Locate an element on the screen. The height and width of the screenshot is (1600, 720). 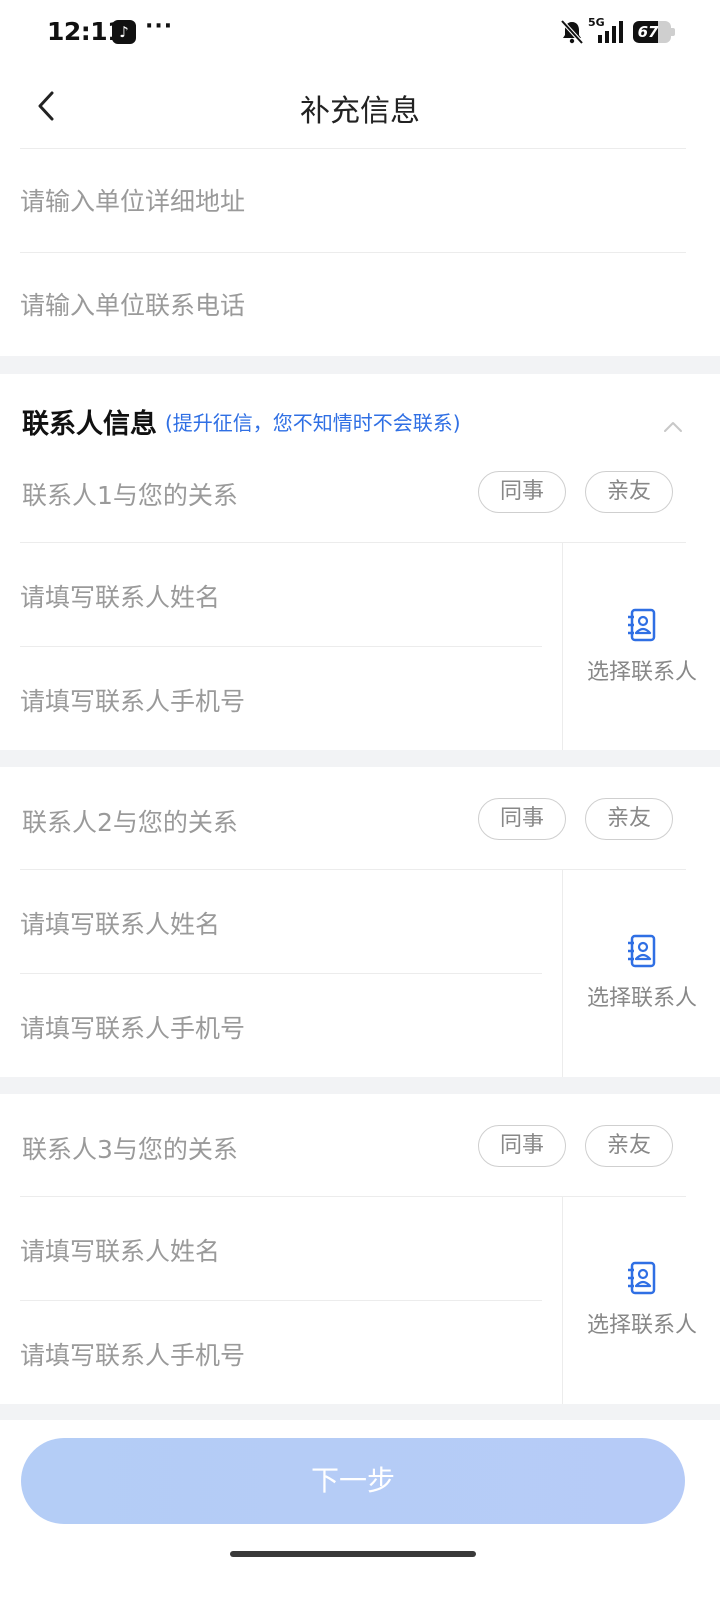
contact-3-option-relative: 亲友 is located at coordinates (629, 1146).